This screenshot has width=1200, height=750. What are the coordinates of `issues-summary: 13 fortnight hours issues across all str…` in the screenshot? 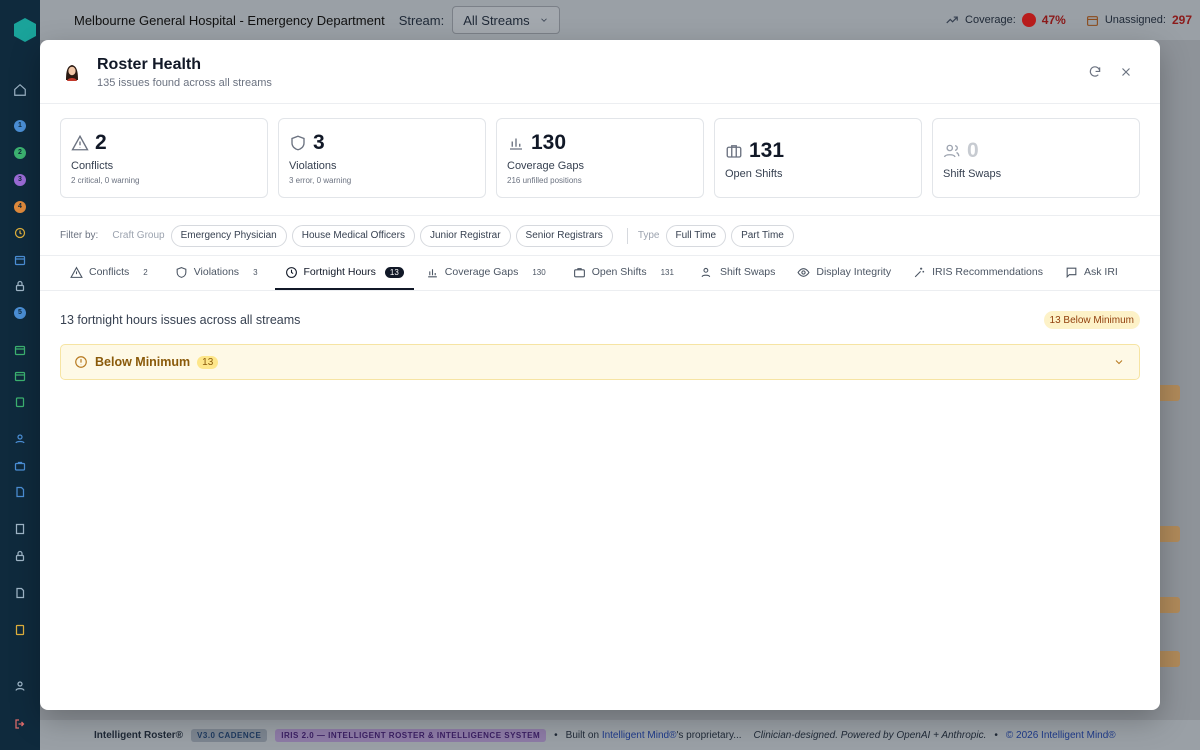 It's located at (180, 320).